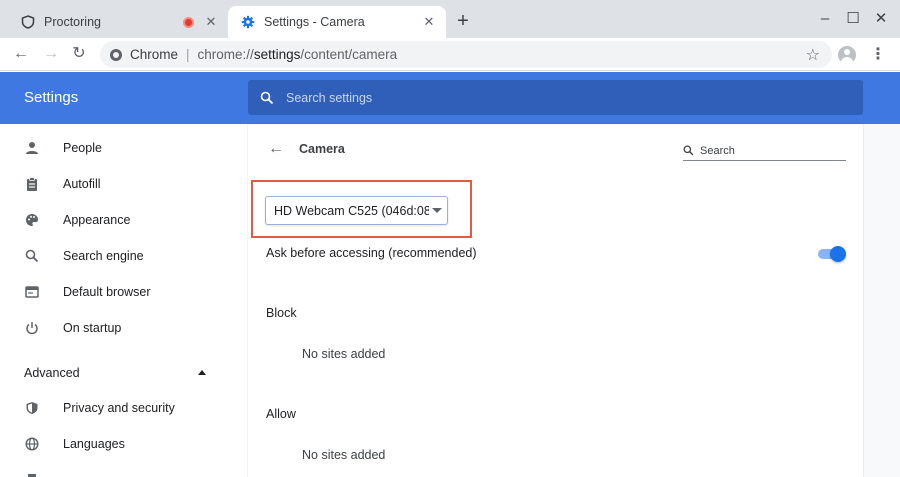  I want to click on new-tab-button: +, so click(463, 22).